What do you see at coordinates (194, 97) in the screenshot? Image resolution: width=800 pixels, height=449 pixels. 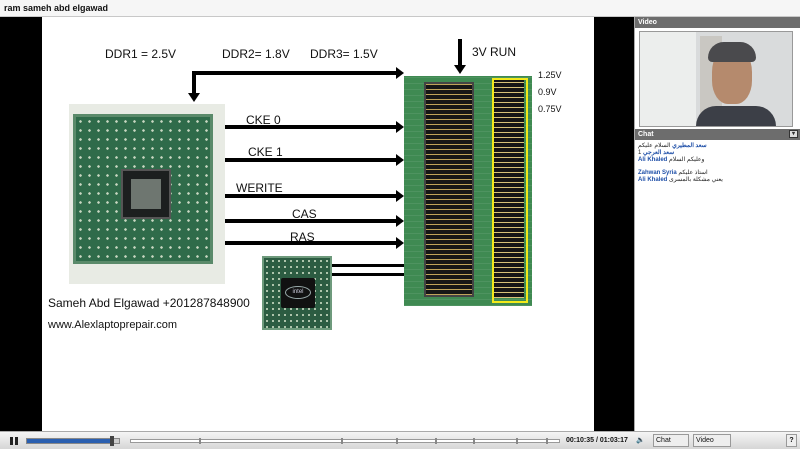 I see `ddr-supply-head` at bounding box center [194, 97].